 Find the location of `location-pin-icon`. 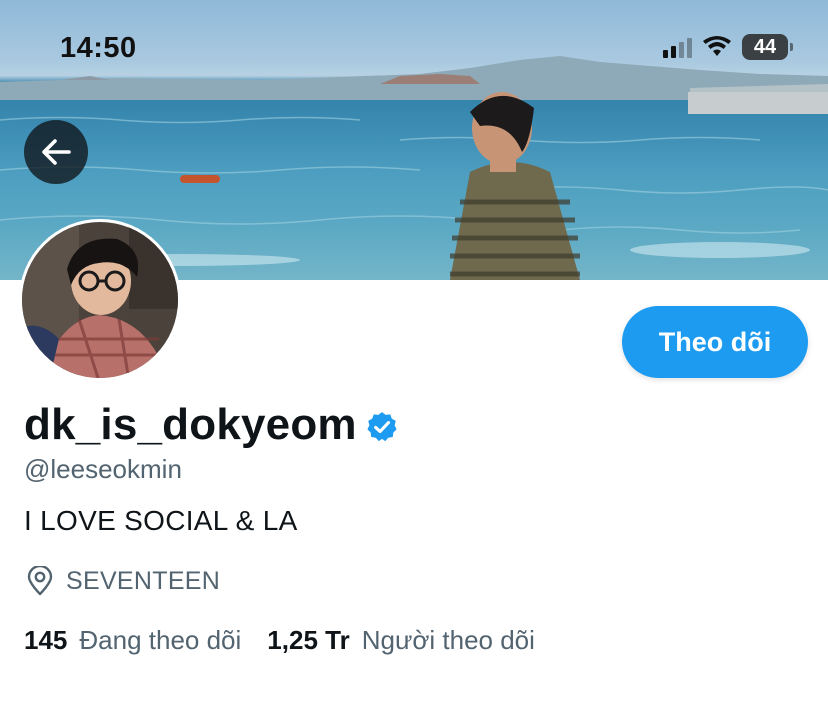

location-pin-icon is located at coordinates (40, 581).